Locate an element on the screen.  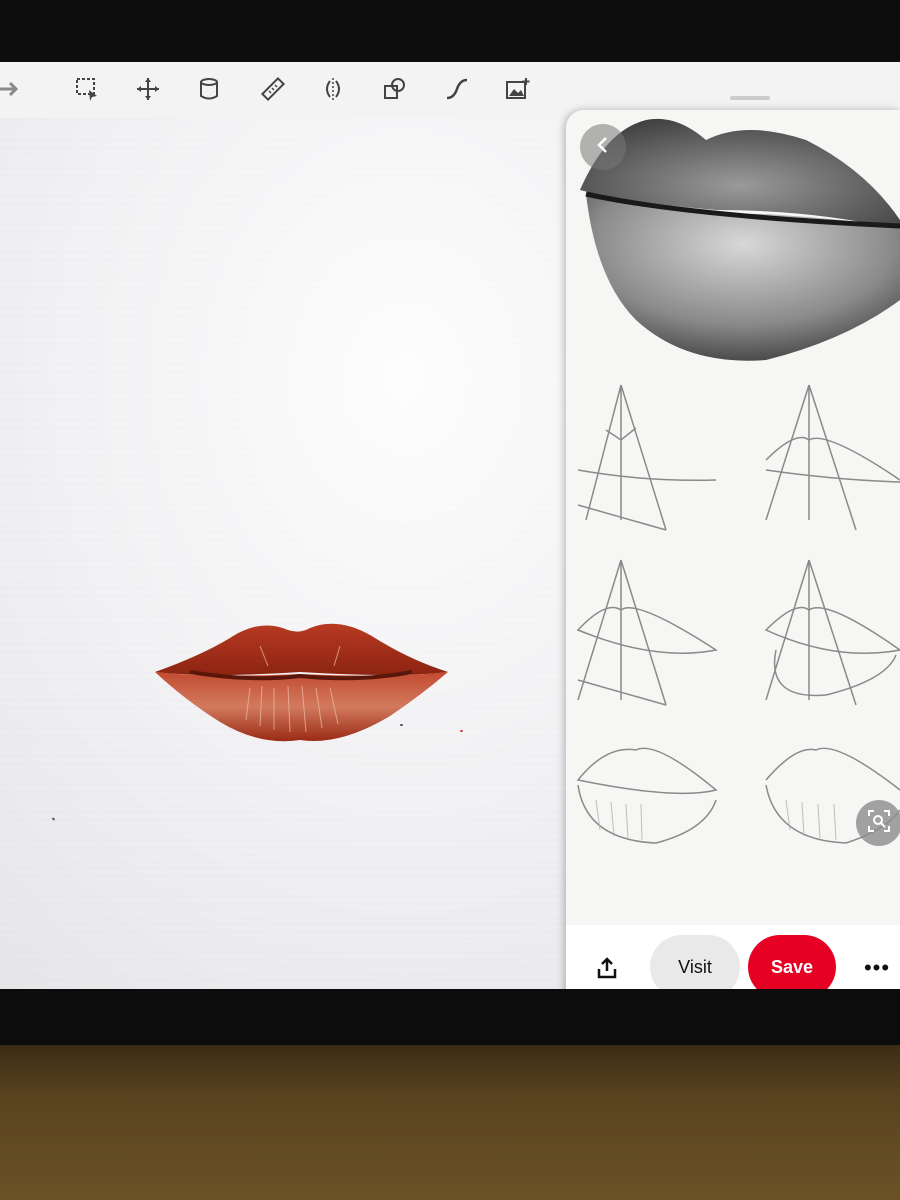
shapes-icon is located at coordinates (395, 89).